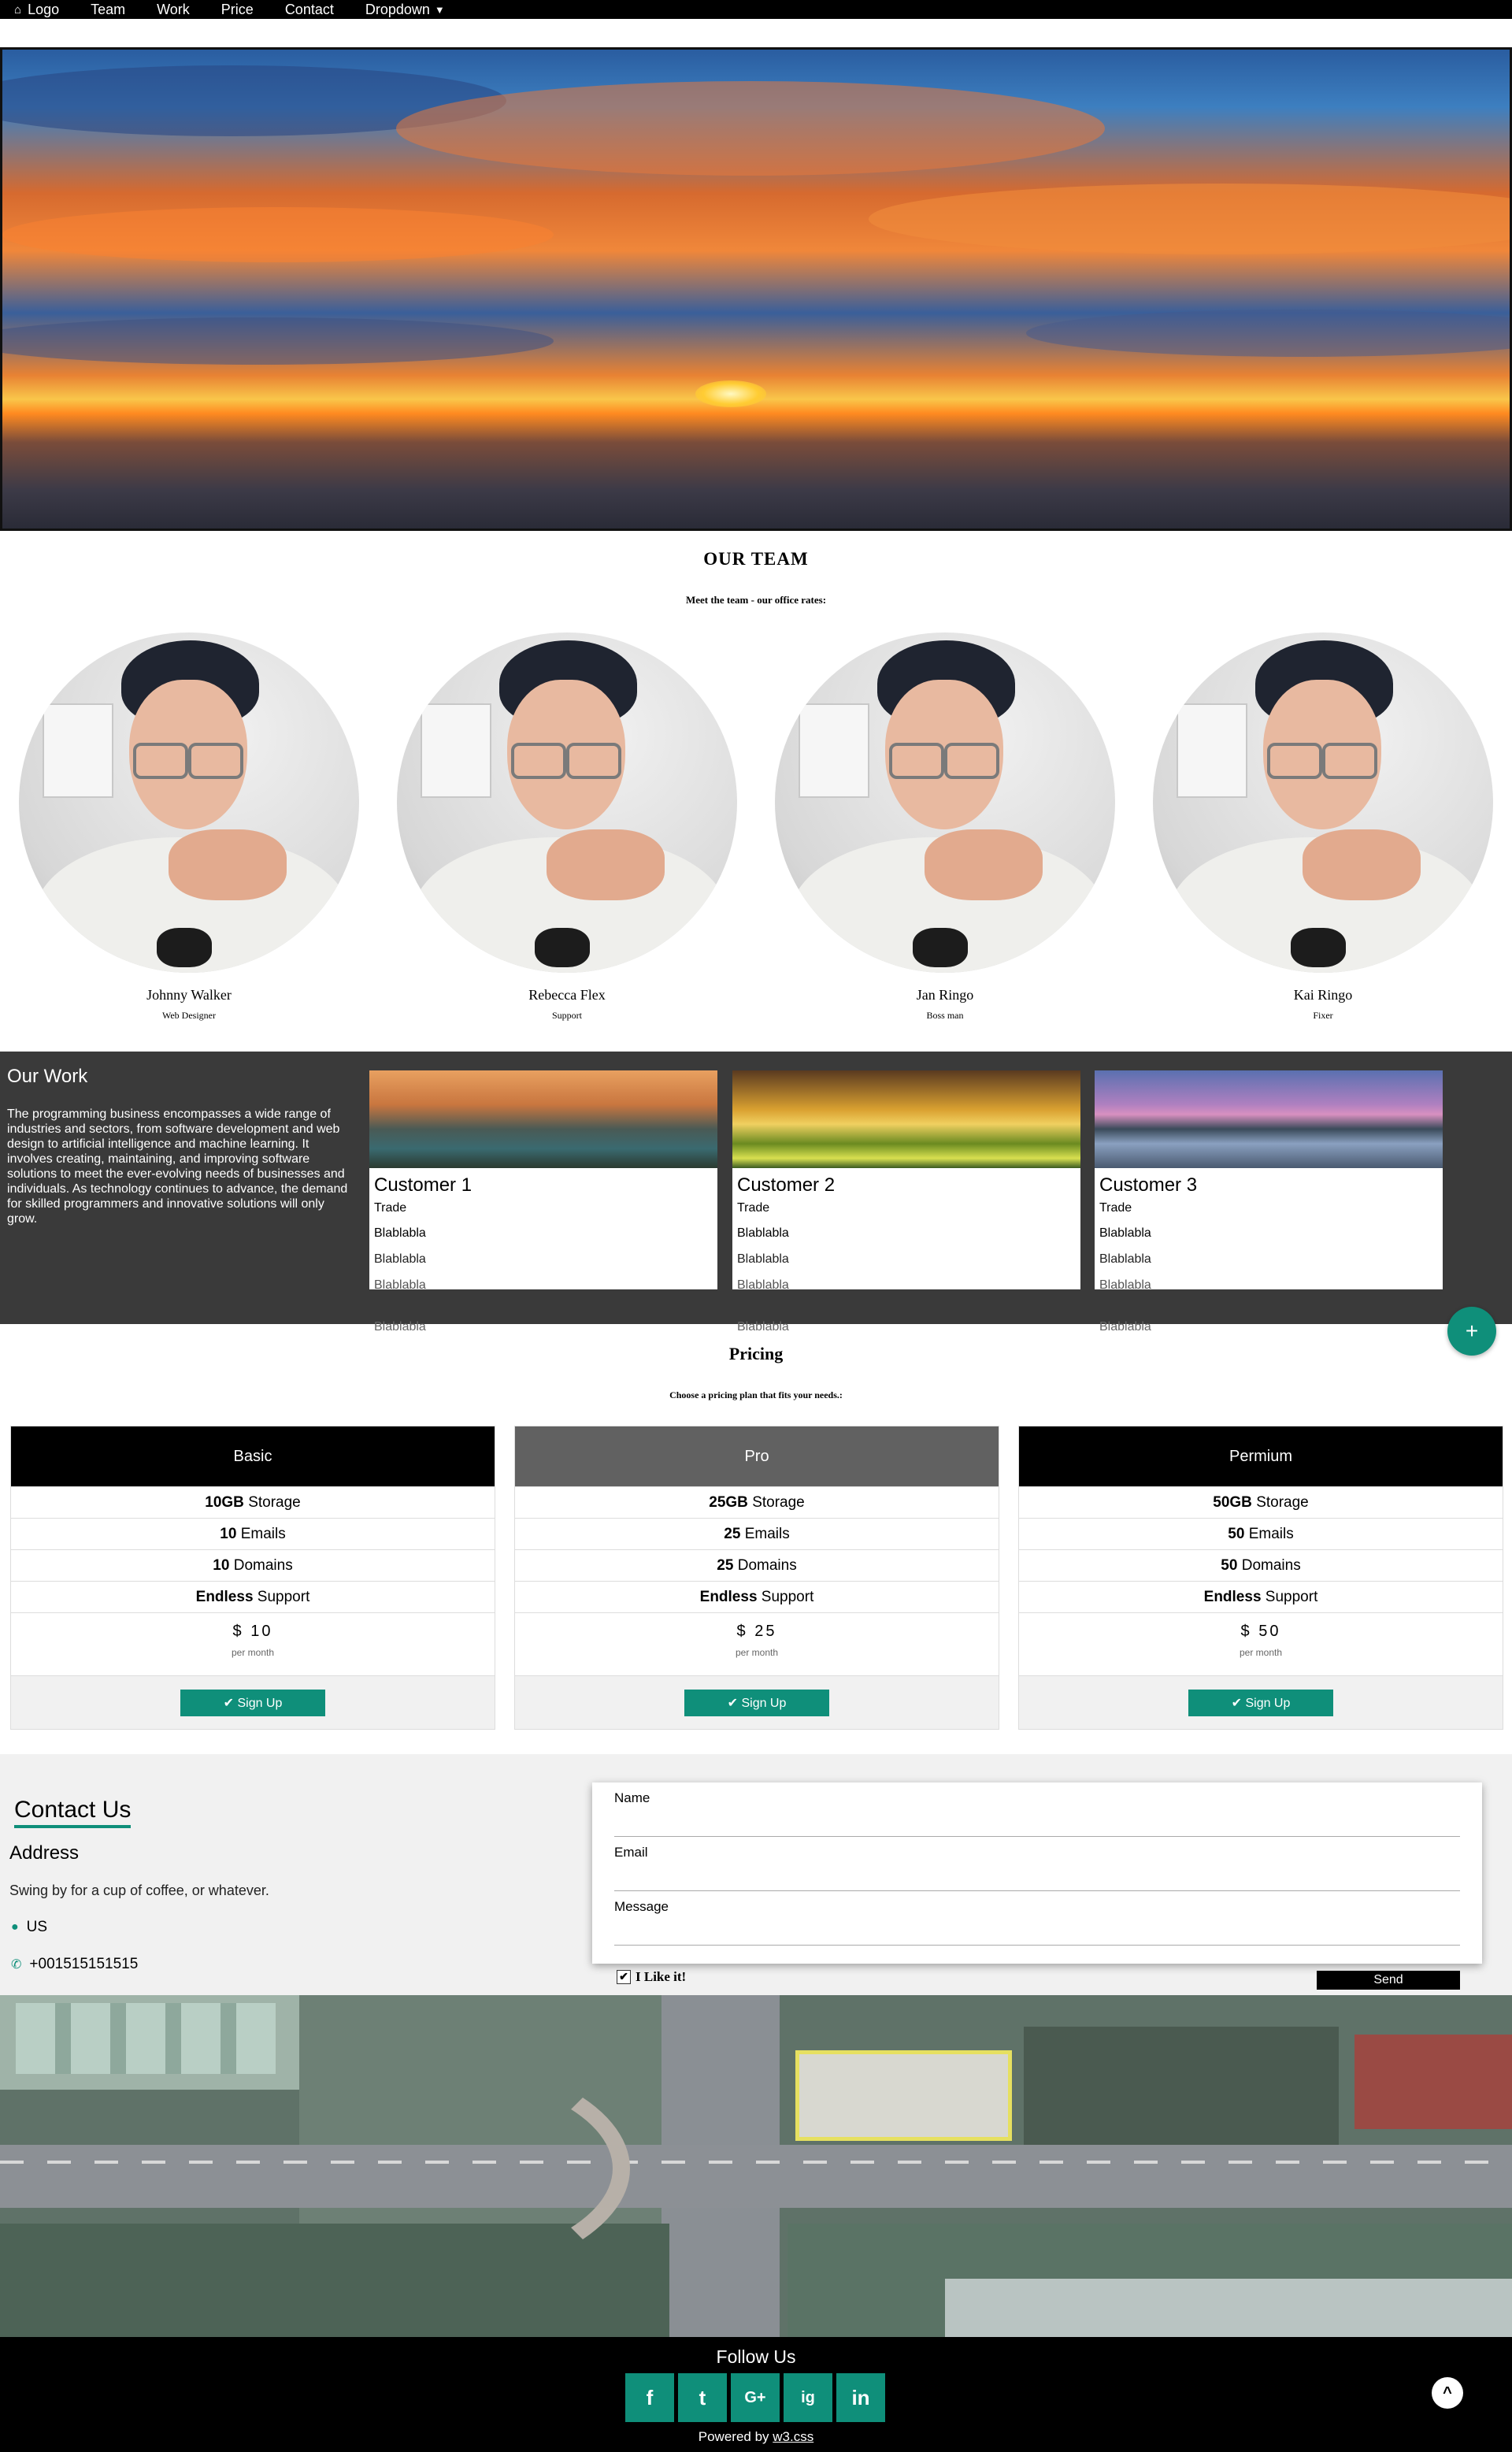 This screenshot has width=1512, height=2452. I want to click on plan-name: Basic, so click(253, 1456).